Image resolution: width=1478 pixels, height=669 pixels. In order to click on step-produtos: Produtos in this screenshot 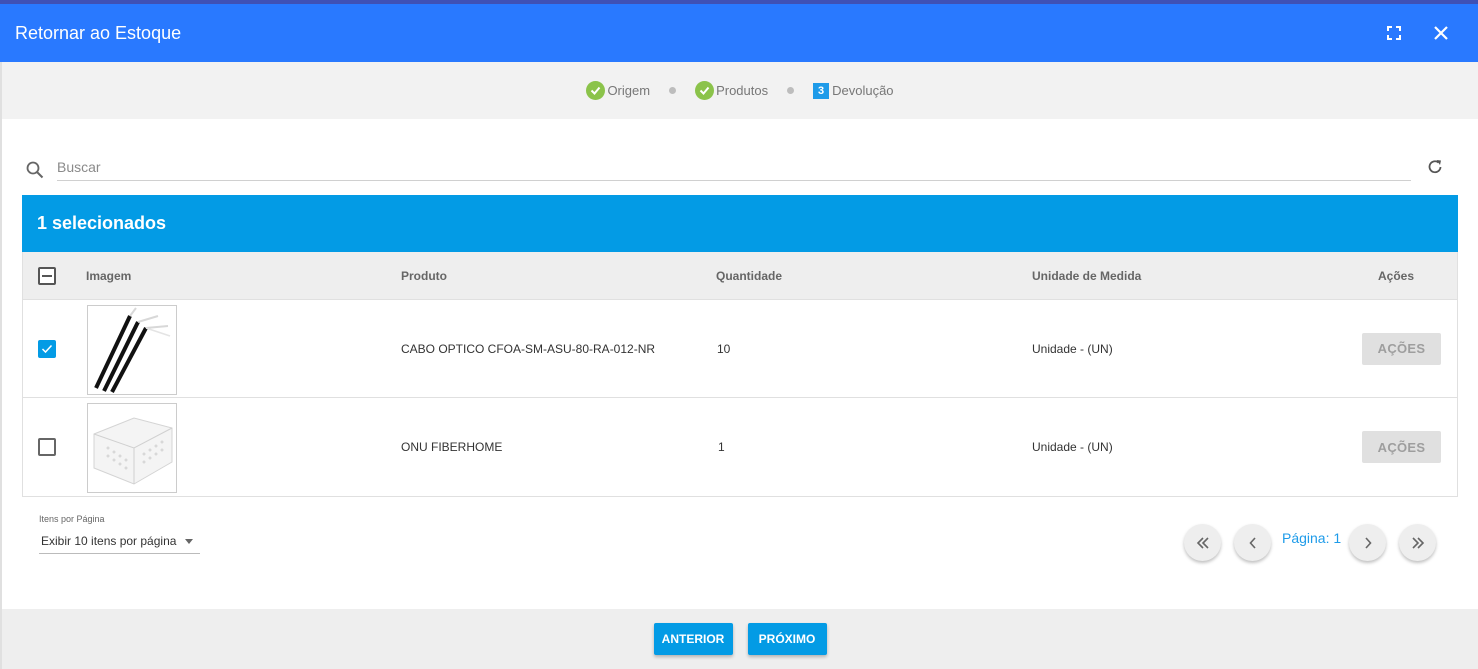, I will do `click(731, 90)`.